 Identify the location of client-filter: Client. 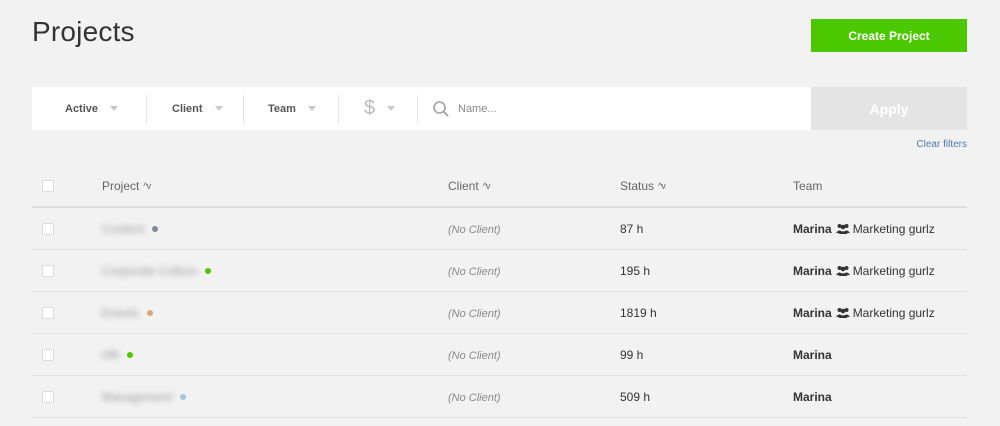
(195, 108).